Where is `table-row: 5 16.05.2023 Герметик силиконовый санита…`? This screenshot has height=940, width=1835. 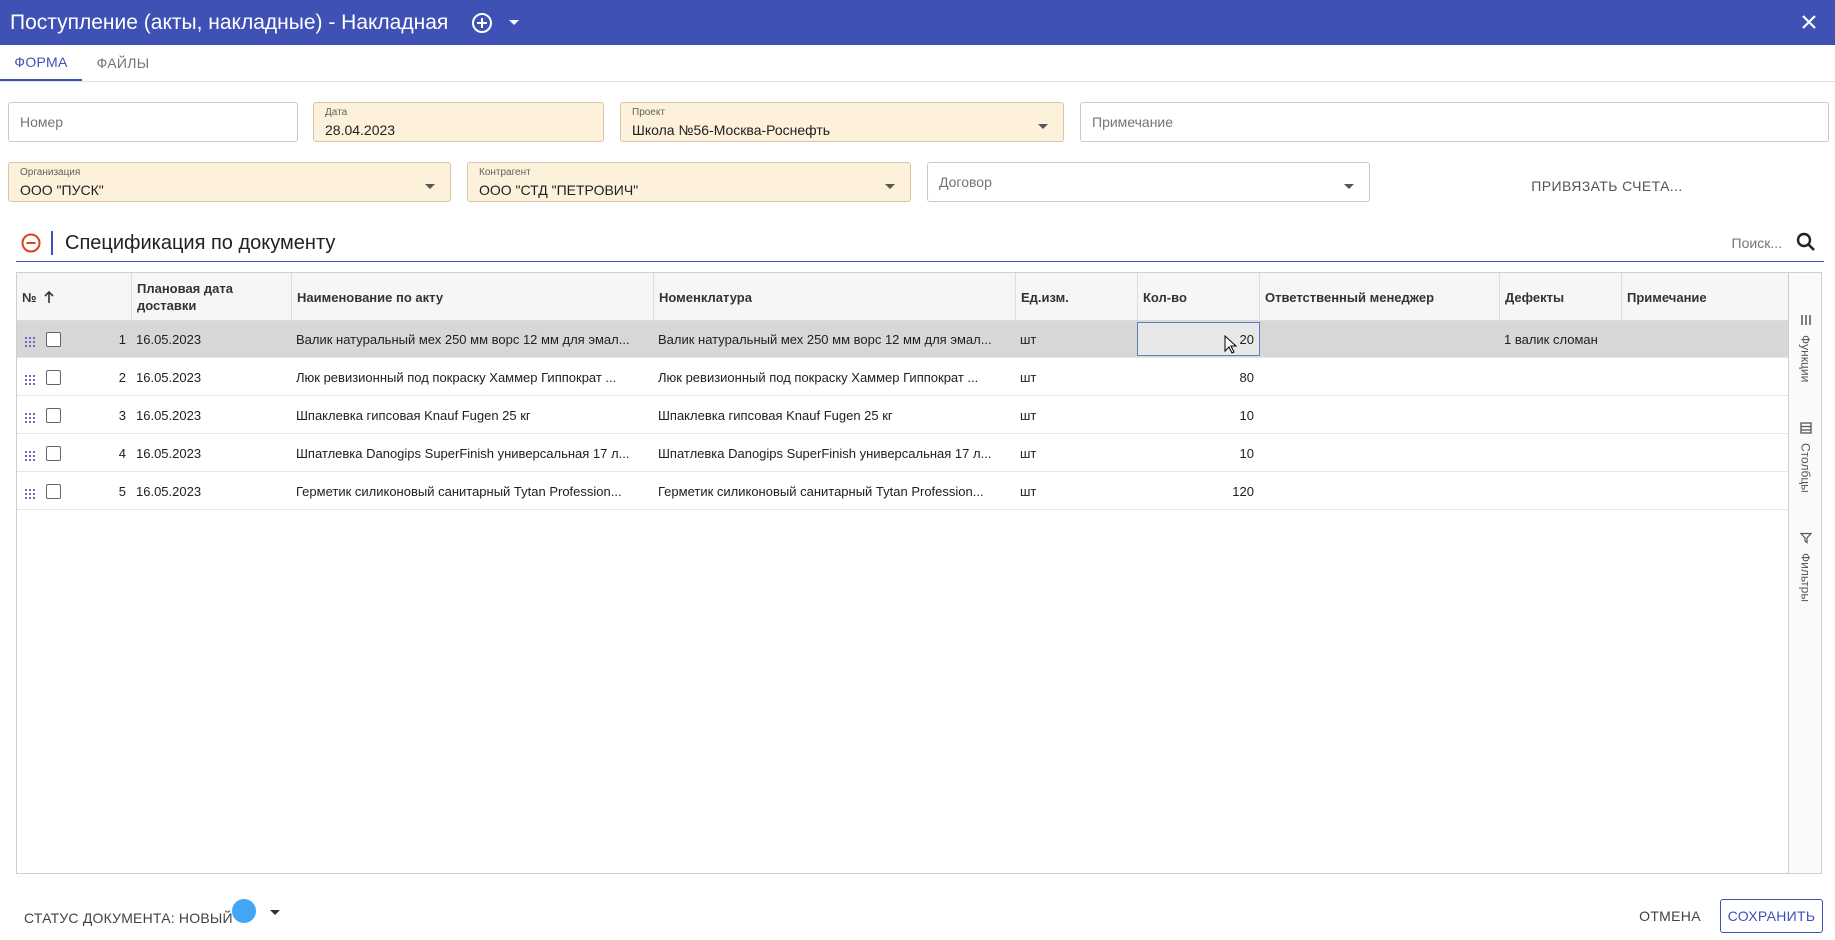 table-row: 5 16.05.2023 Герметик силиконовый санита… is located at coordinates (902, 491).